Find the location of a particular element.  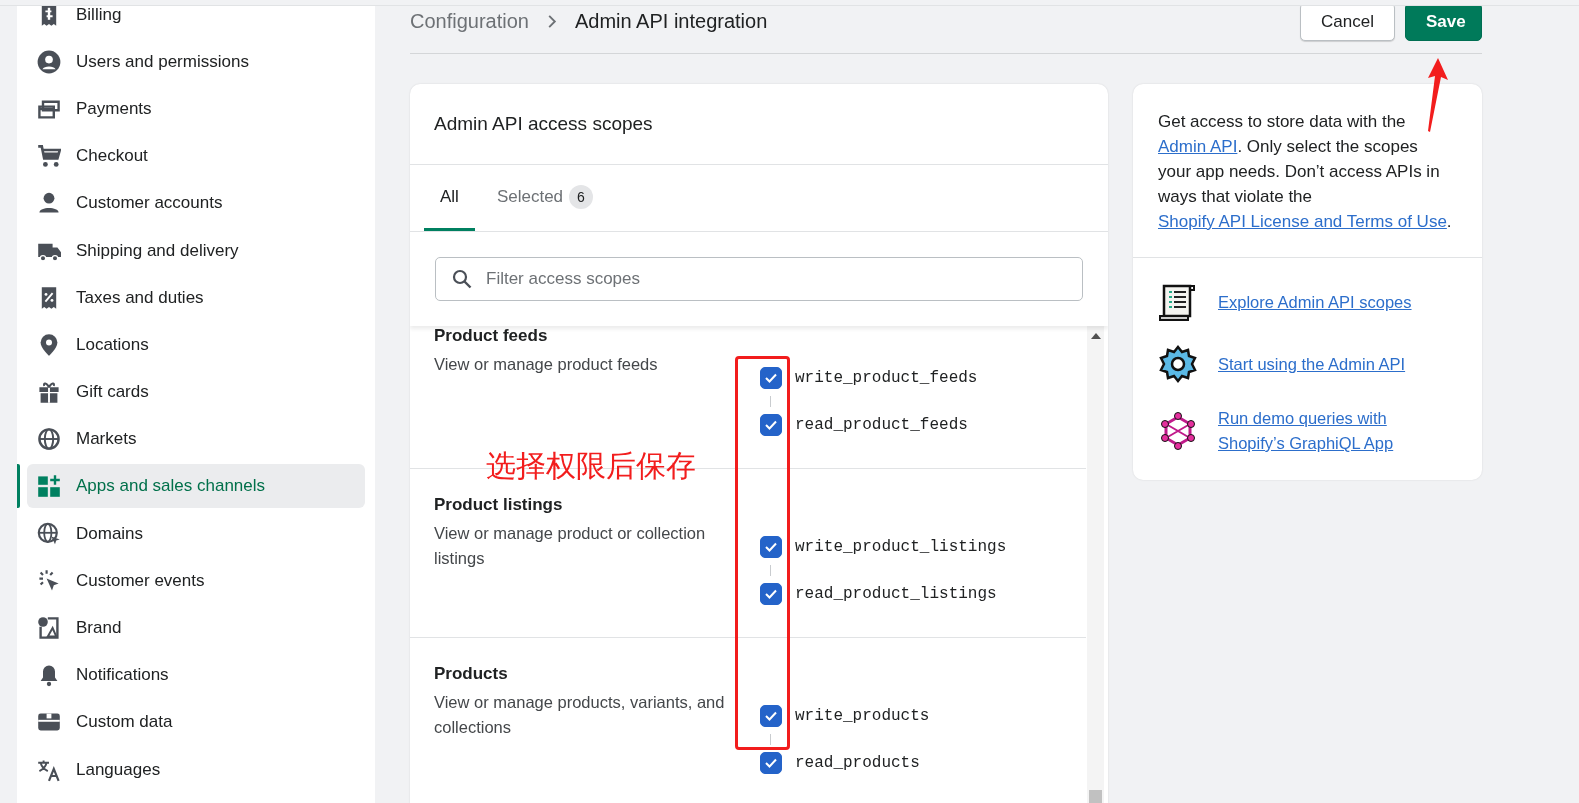

pointer-arrow-icon is located at coordinates (1438, 95).